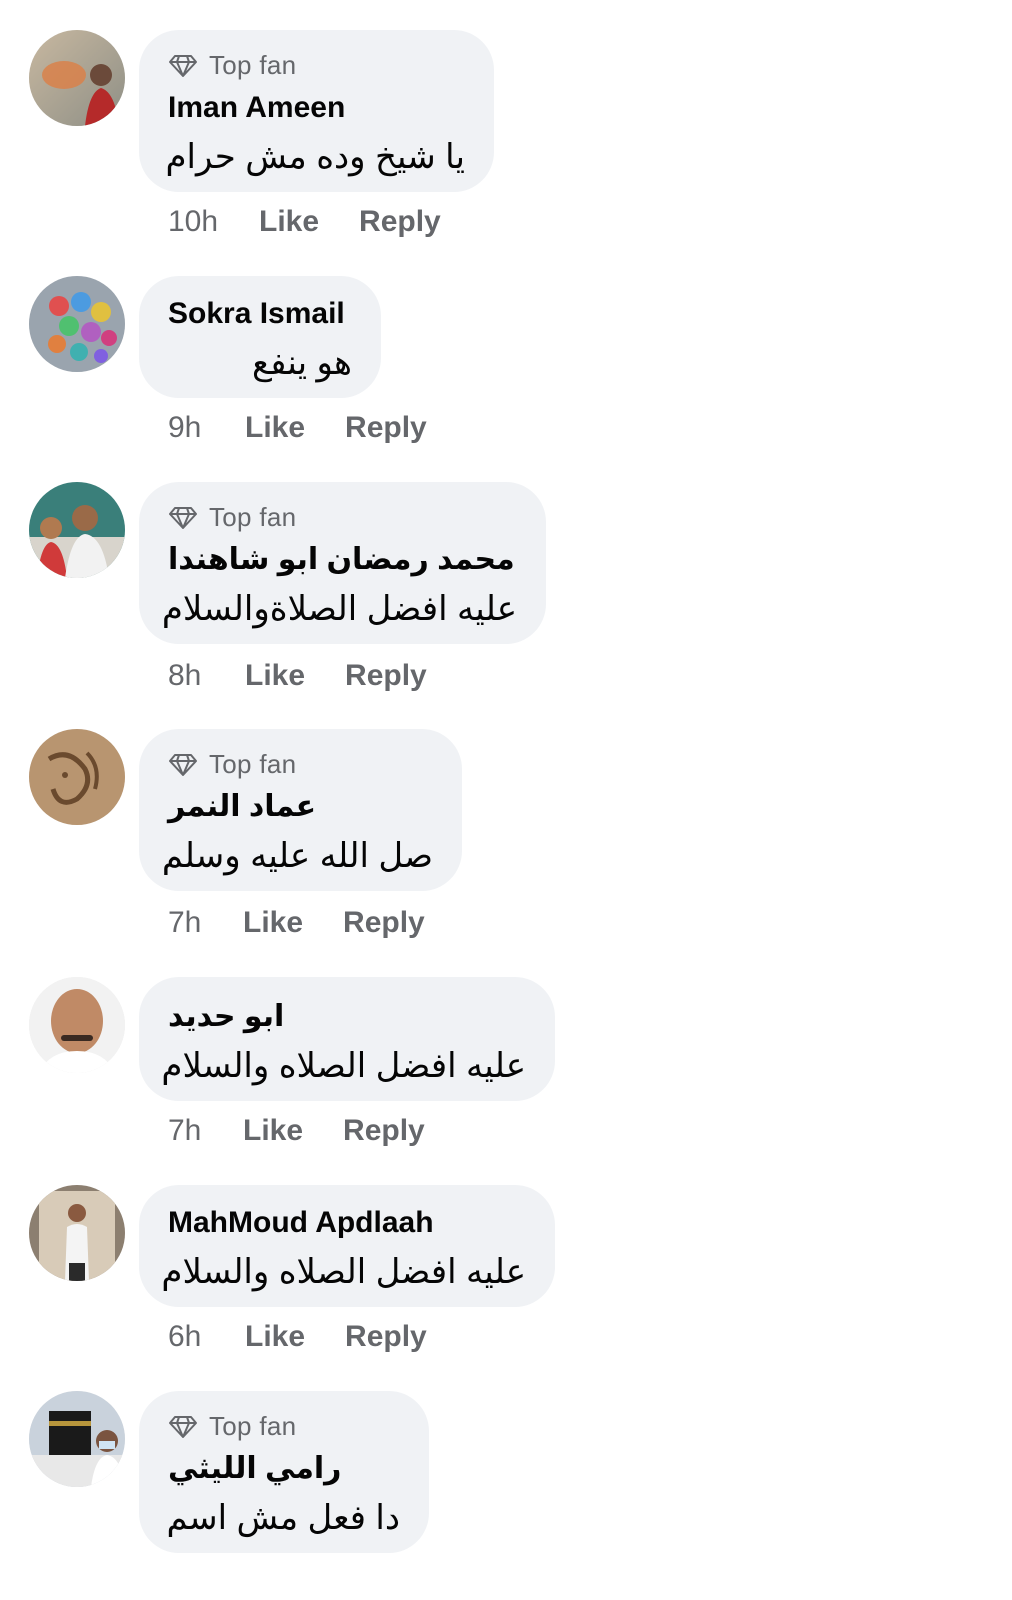 Image resolution: width=1012 pixels, height=1600 pixels. I want to click on comment-actions: 6h Like Reply, so click(297, 1337).